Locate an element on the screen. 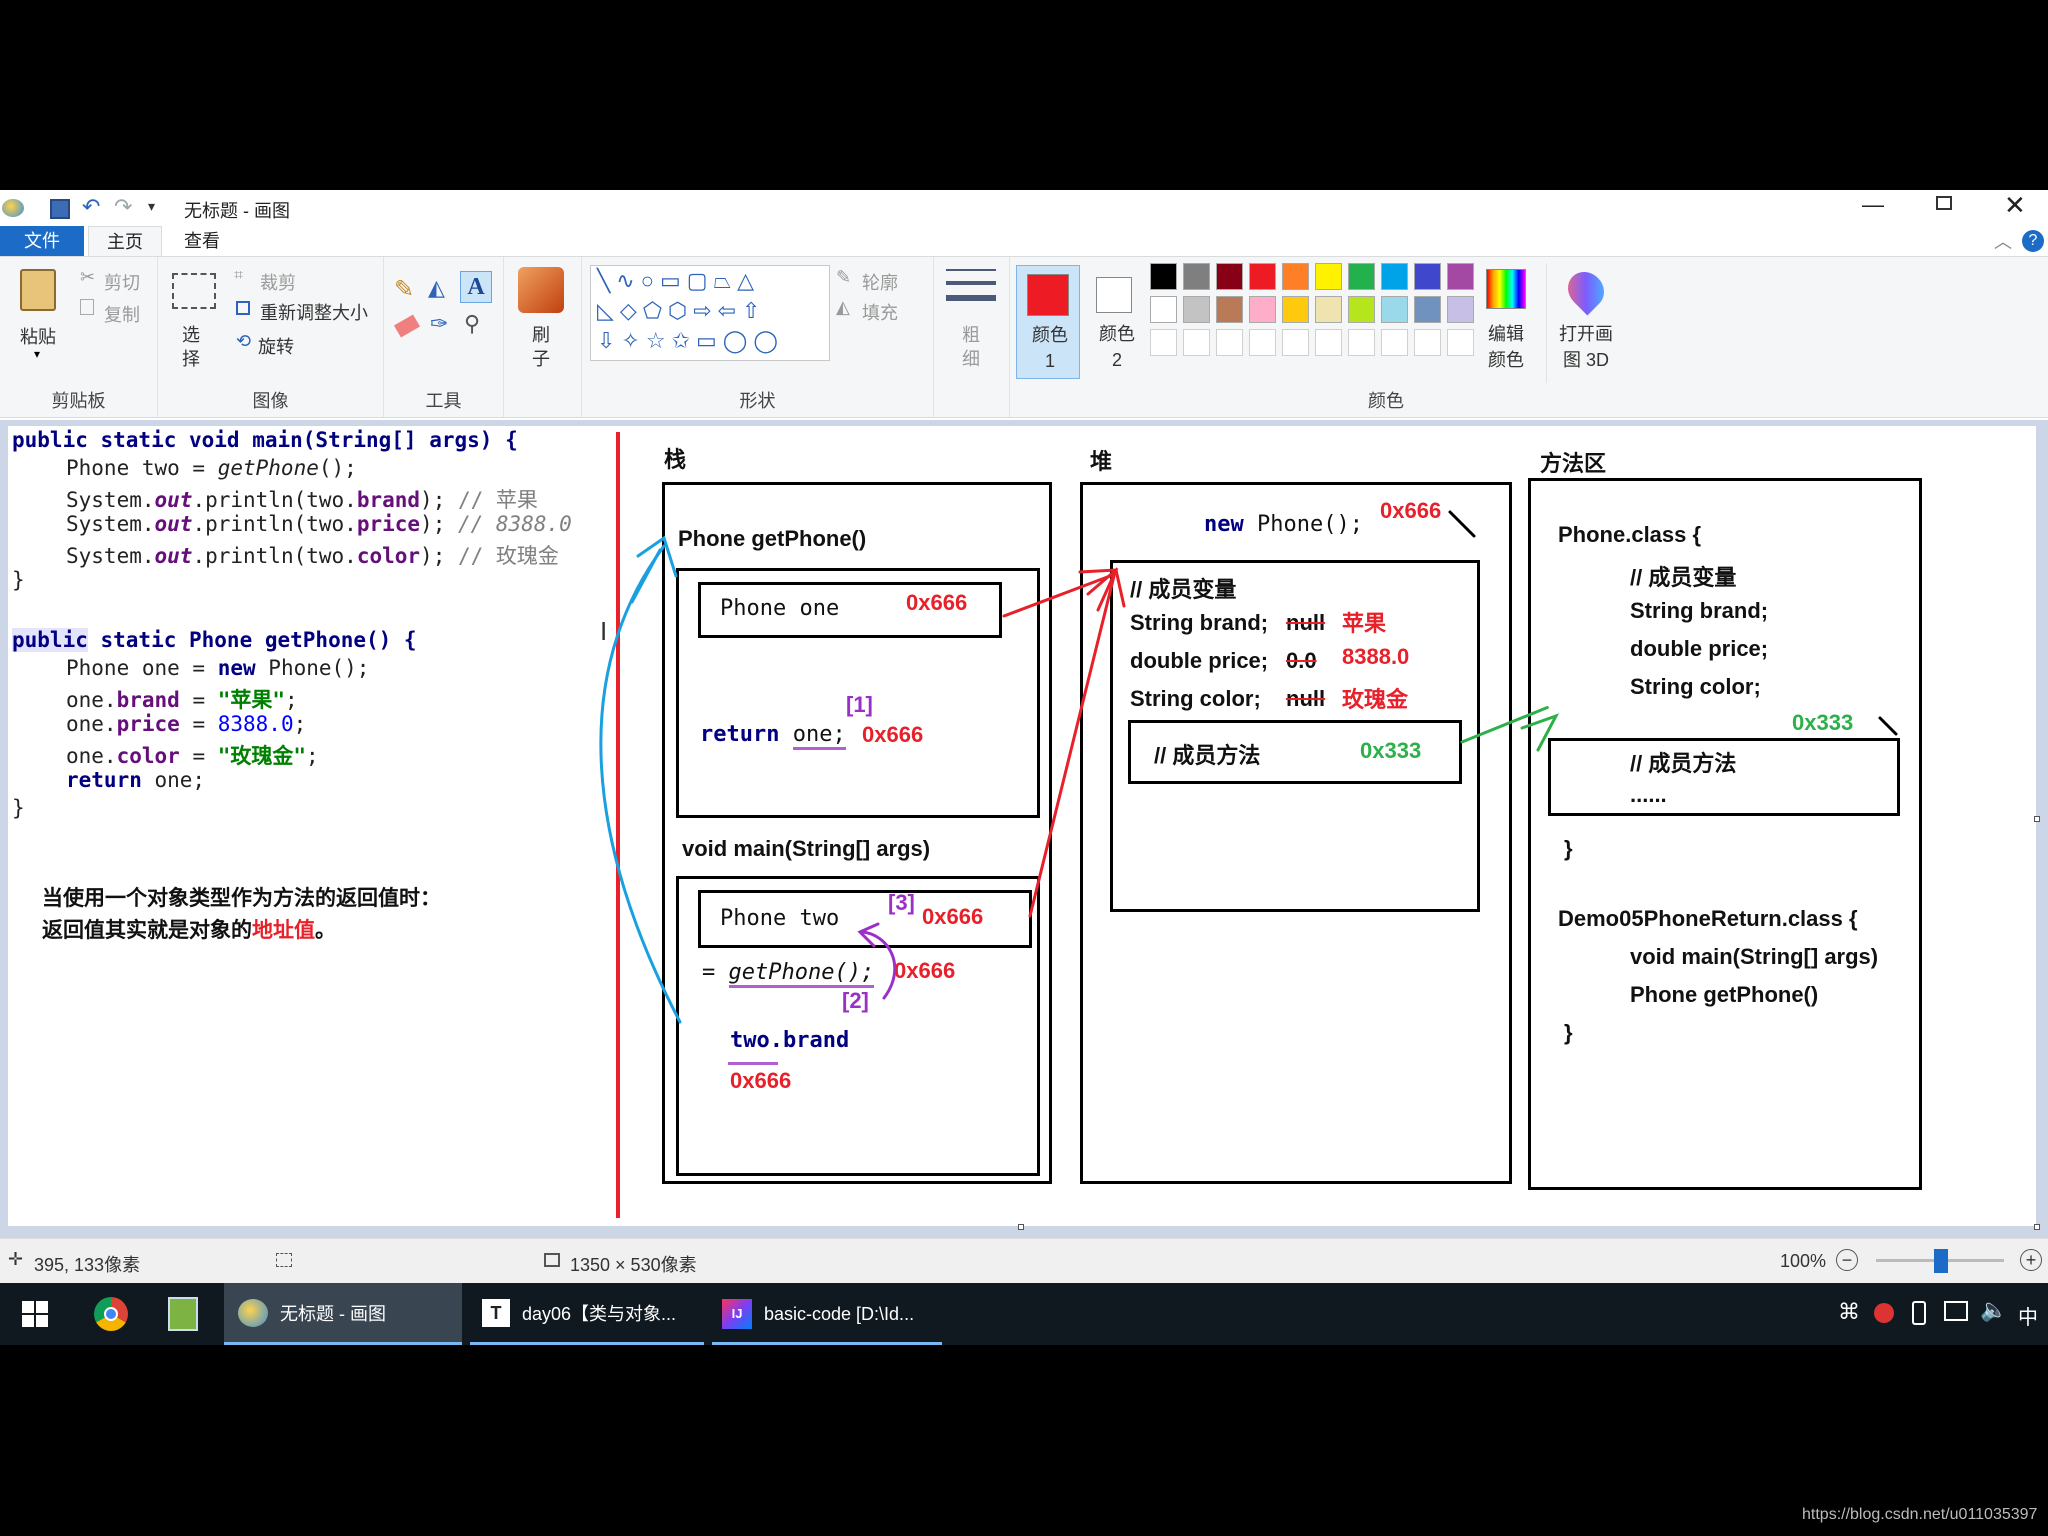  size-label: 粗细 is located at coordinates (972, 347).